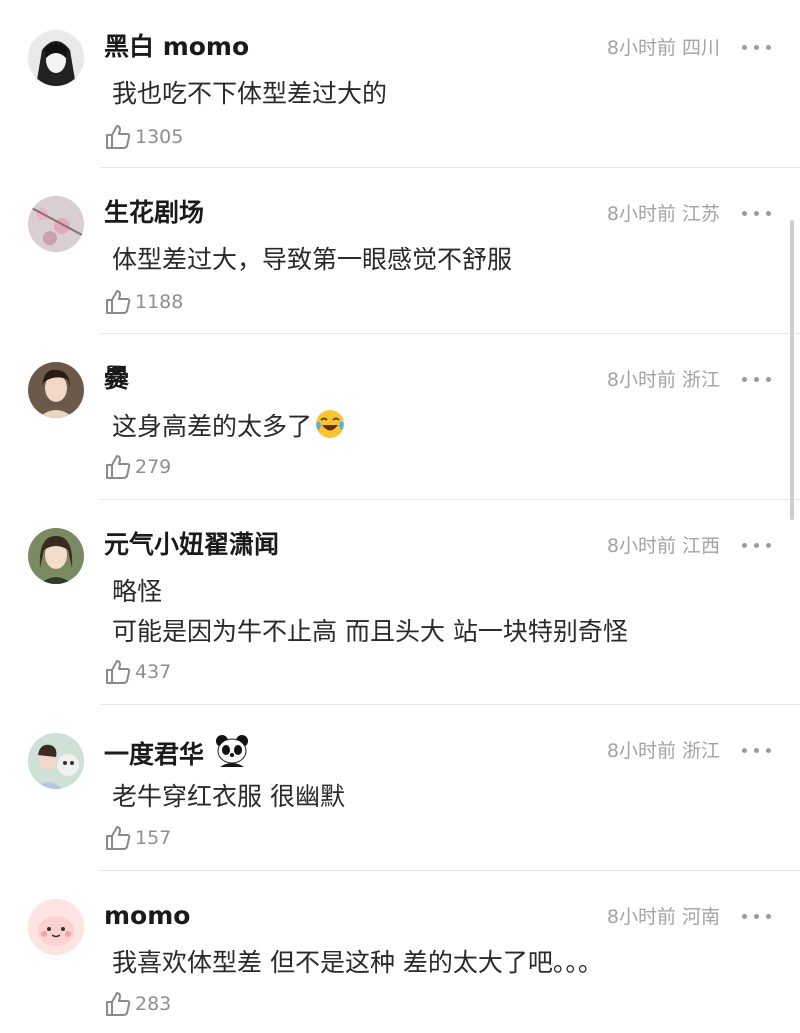 This screenshot has width=800, height=1033. What do you see at coordinates (663, 48) in the screenshot?
I see `comment-time-location: 8小时前 四川` at bounding box center [663, 48].